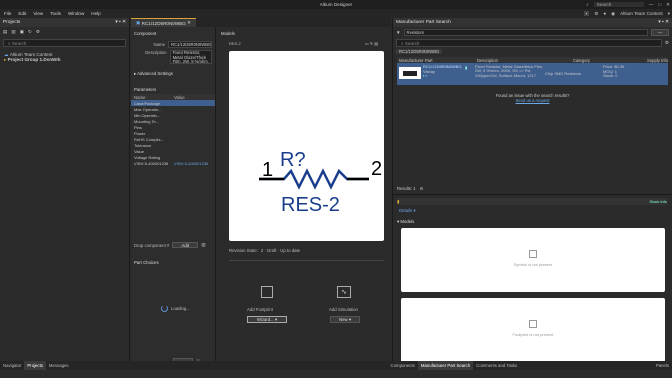 The image size is (672, 378). Describe the element at coordinates (581, 60) in the screenshot. I see `col-category: Category` at that location.